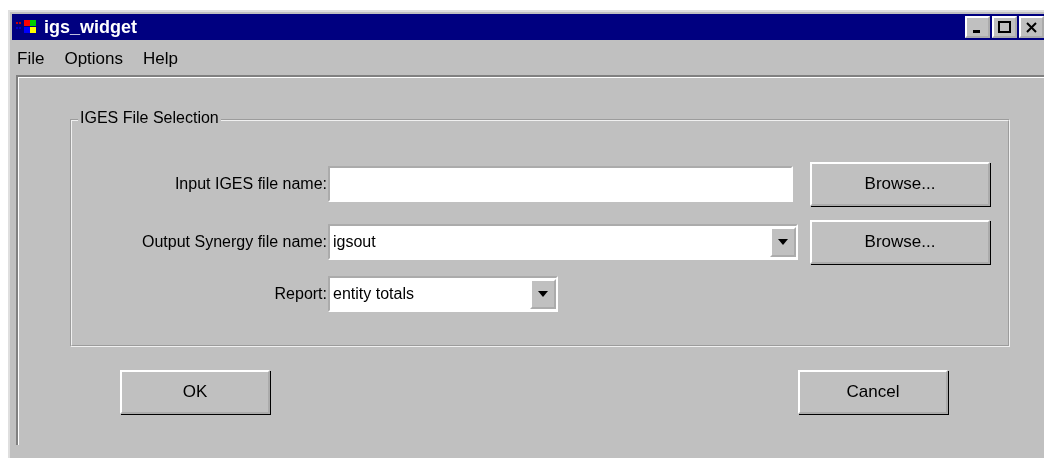  What do you see at coordinates (300, 294) in the screenshot?
I see `field-label: Report:` at bounding box center [300, 294].